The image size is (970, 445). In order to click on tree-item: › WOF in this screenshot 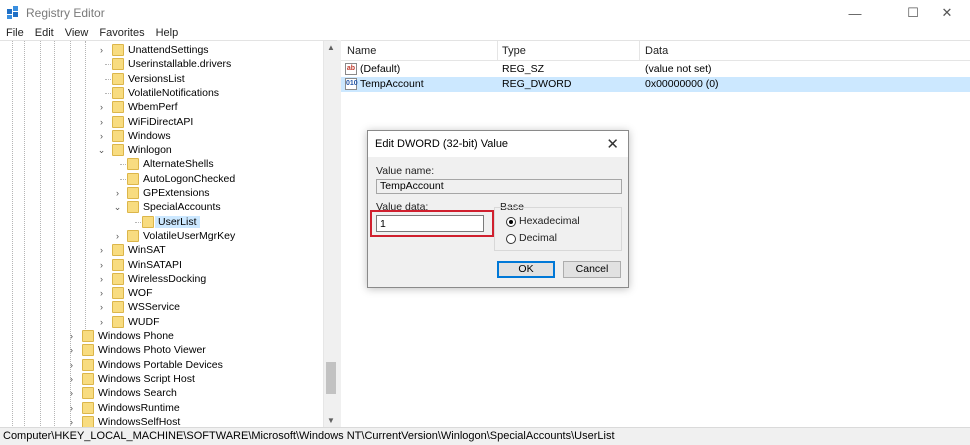, I will do `click(161, 293)`.